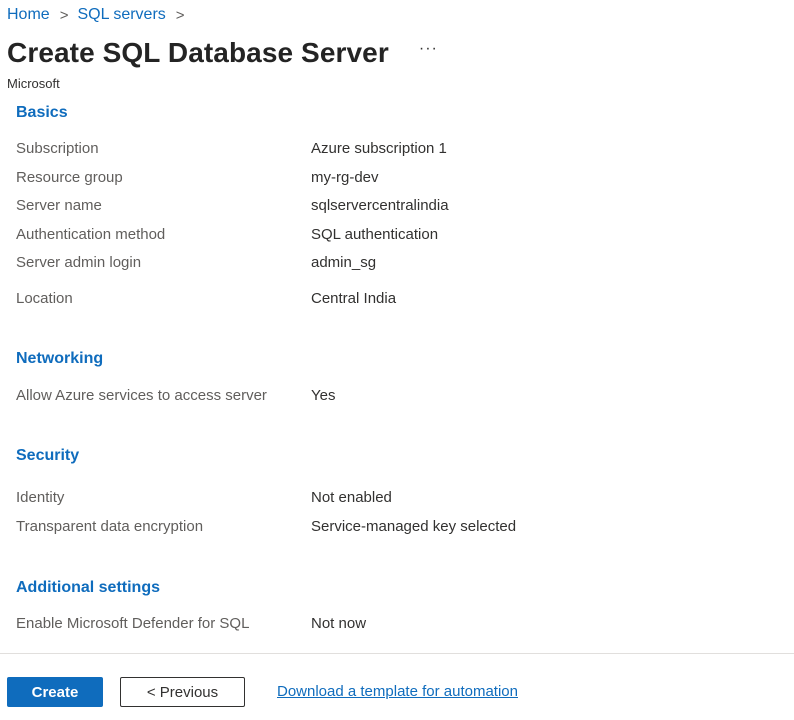 Image resolution: width=794 pixels, height=720 pixels. What do you see at coordinates (59, 205) in the screenshot?
I see `row-label: Server name` at bounding box center [59, 205].